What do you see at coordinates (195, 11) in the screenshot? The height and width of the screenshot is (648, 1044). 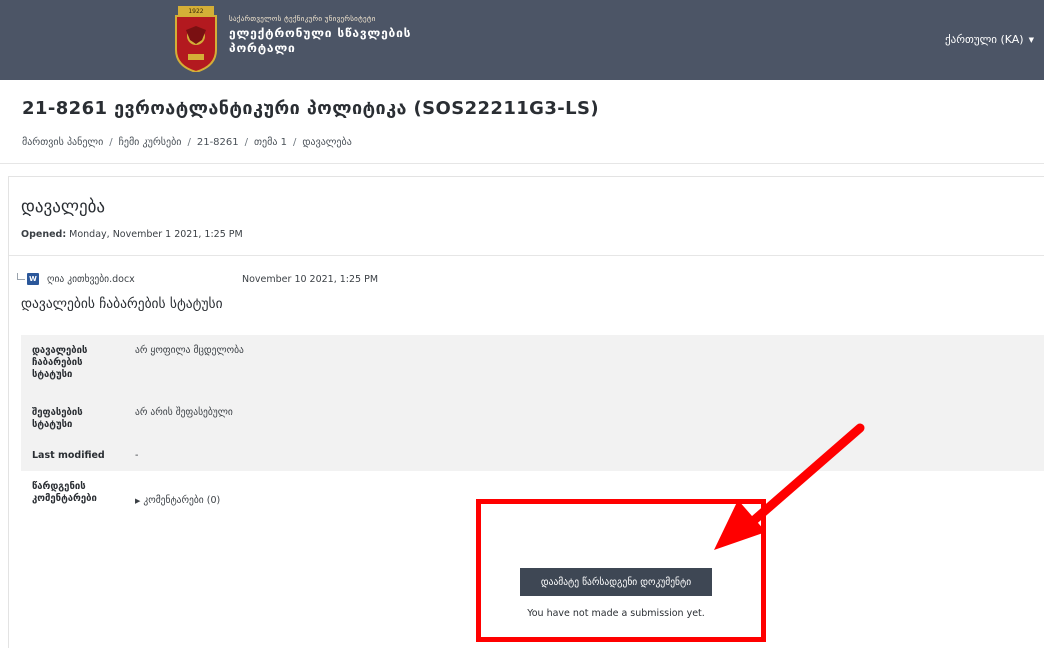 I see `crest-year: 1922` at bounding box center [195, 11].